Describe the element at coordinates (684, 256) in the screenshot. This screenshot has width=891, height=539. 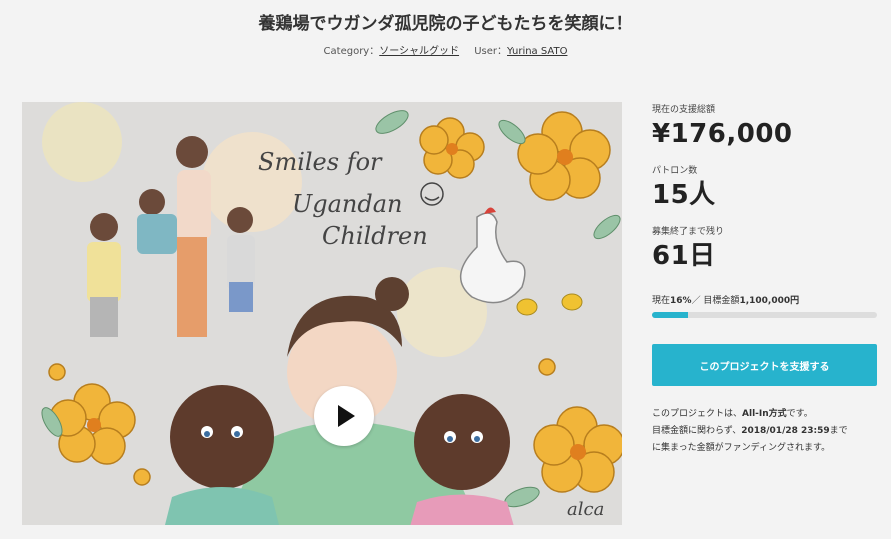
I see `remaining-value: 61日` at that location.